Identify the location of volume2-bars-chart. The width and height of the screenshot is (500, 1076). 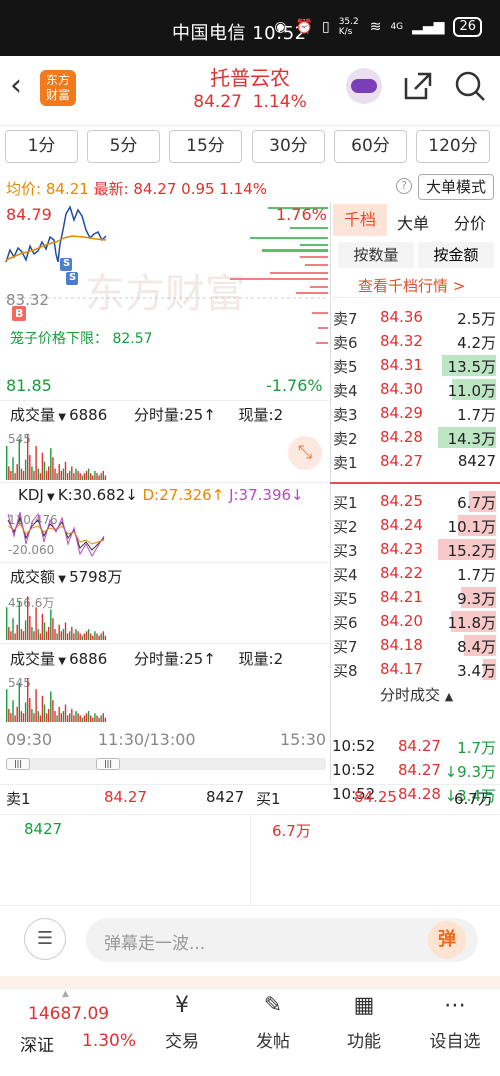
(56, 700).